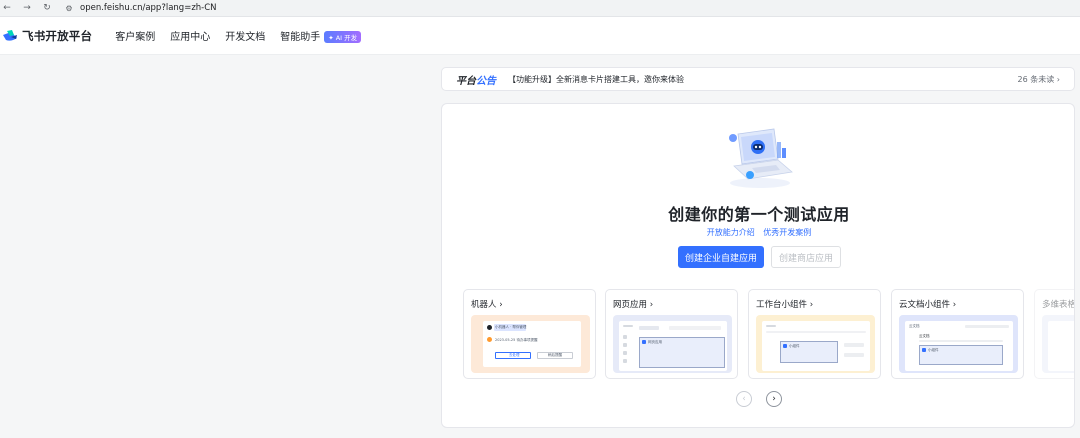  Describe the element at coordinates (761, 158) in the screenshot. I see `robot-laptop-illustration` at that location.